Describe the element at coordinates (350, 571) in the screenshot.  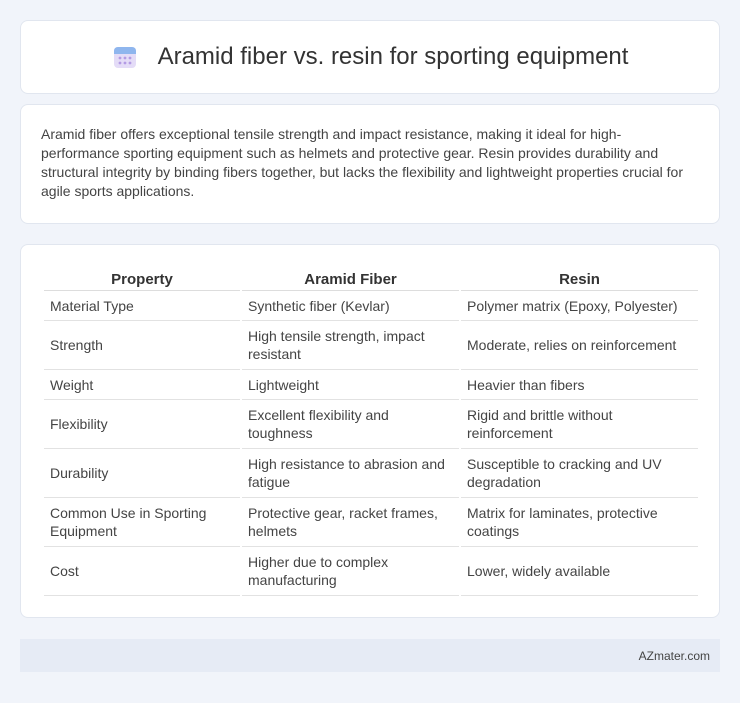
I see `cell-aramid-fiber: Higher due to complex manufacturing` at that location.